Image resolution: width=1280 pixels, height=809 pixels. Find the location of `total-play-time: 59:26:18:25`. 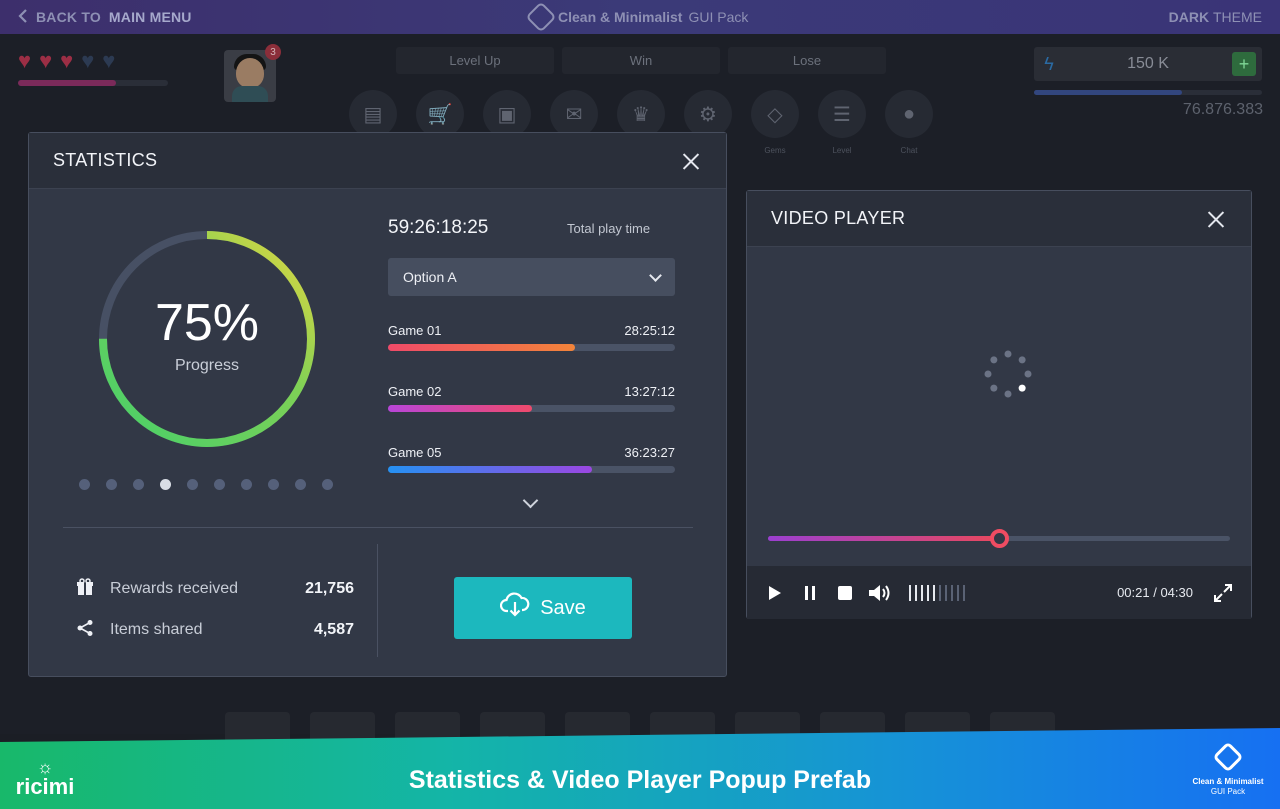

total-play-time: 59:26:18:25 is located at coordinates (438, 227).